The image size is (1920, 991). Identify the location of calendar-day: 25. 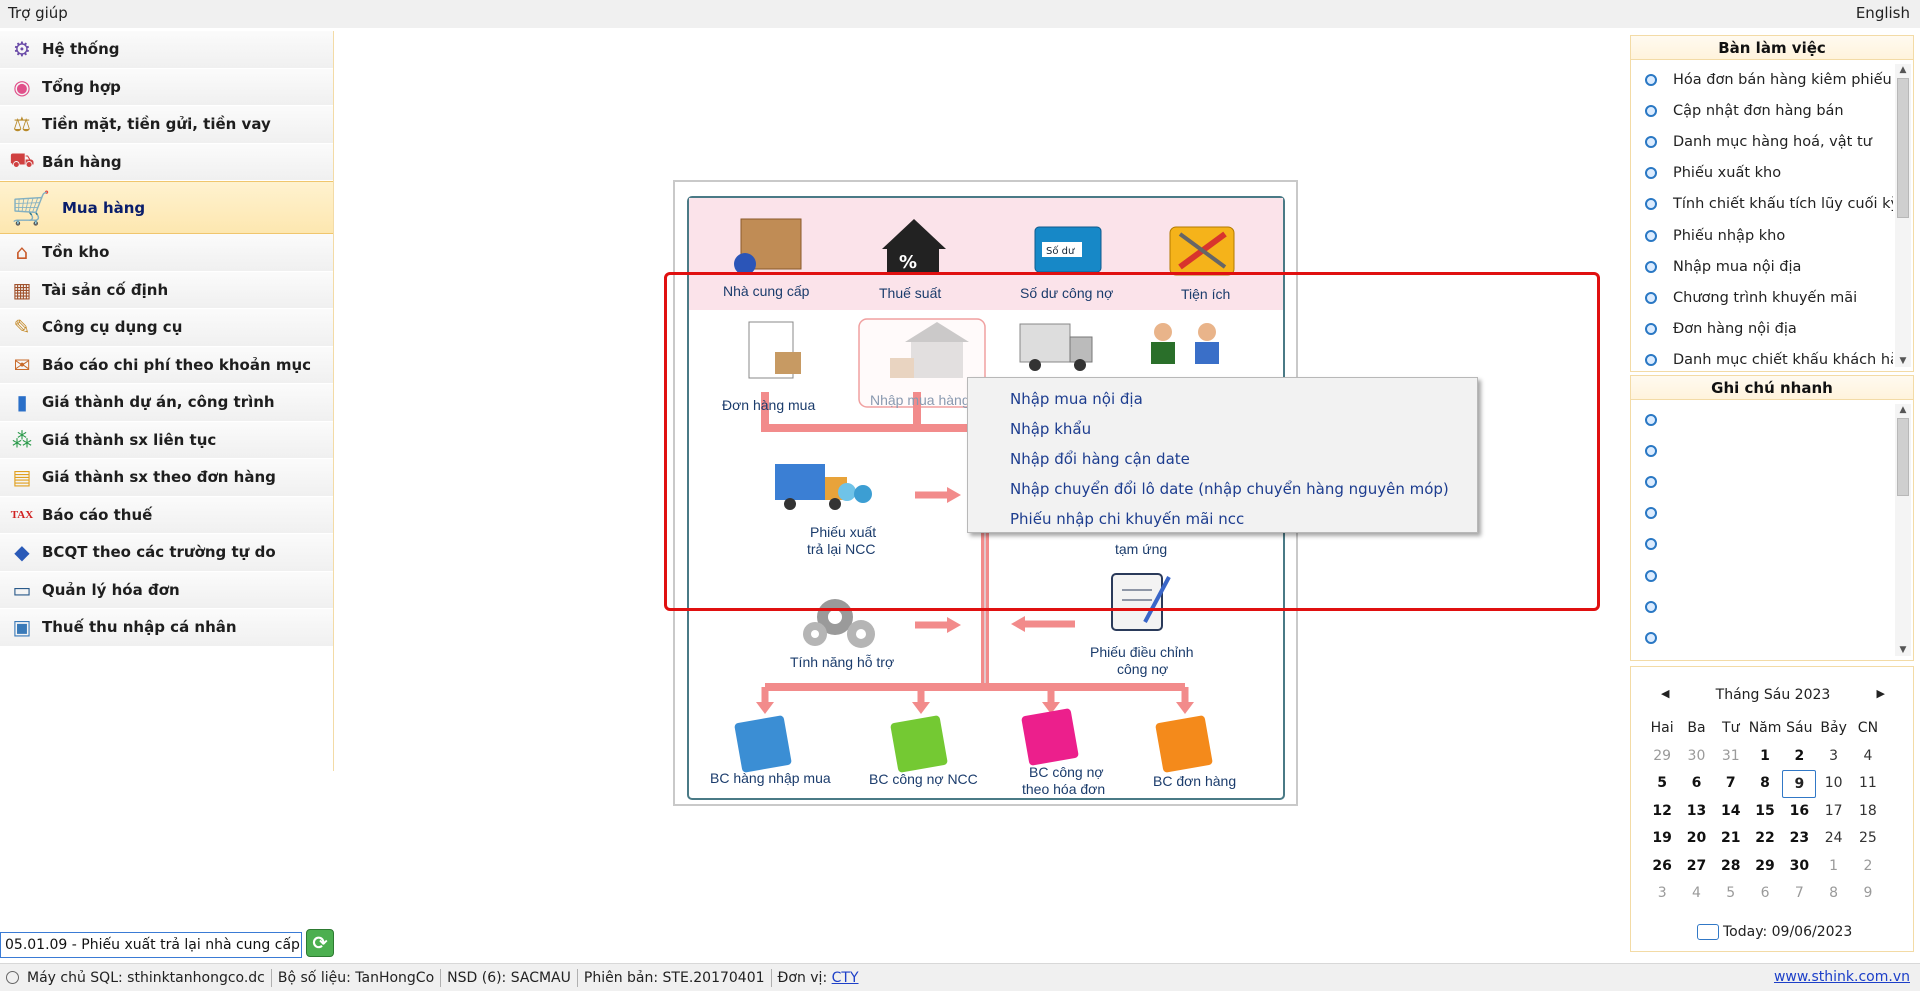
(1868, 839).